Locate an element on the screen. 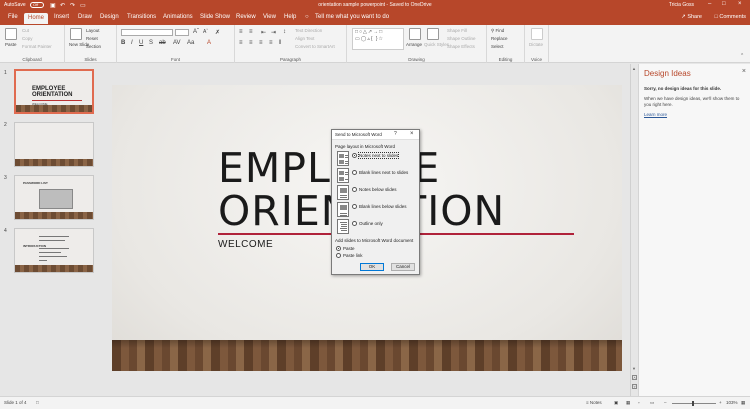 This screenshot has width=750, height=409. reading-view-icon: ▫ is located at coordinates (639, 402).